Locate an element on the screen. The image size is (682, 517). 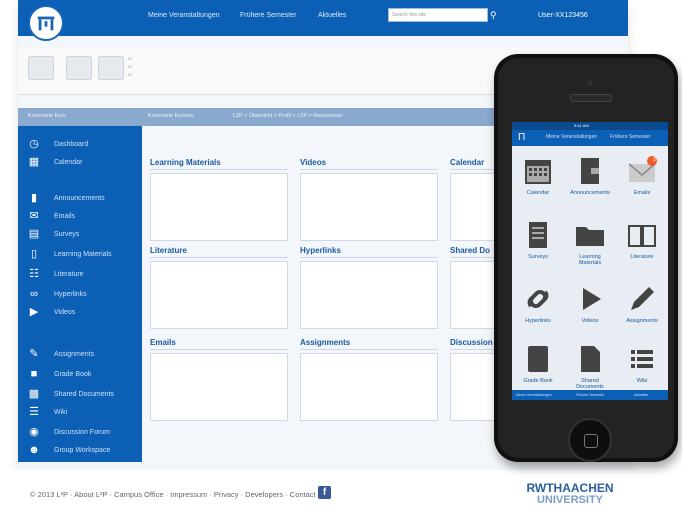
phone-grid-label: Calendar is located at coordinates (538, 193).